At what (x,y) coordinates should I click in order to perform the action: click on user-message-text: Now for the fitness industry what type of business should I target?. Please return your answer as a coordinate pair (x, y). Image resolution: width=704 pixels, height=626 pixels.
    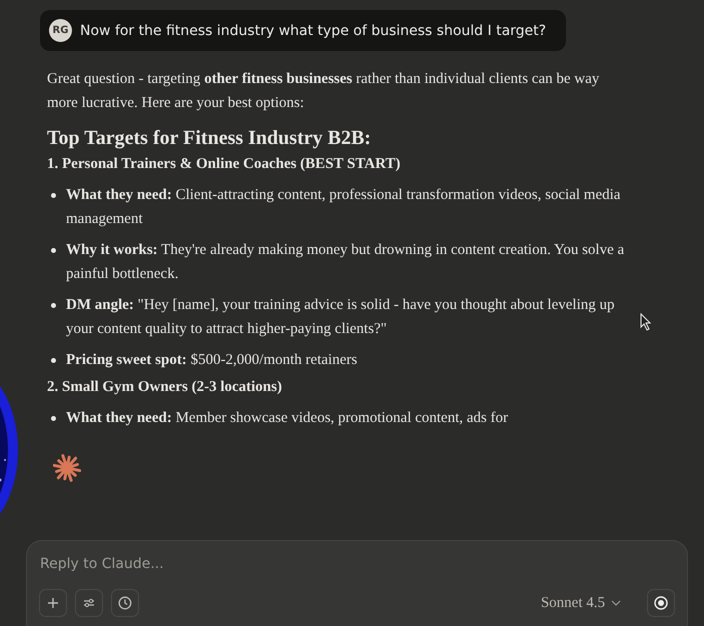
    Looking at the image, I should click on (313, 30).